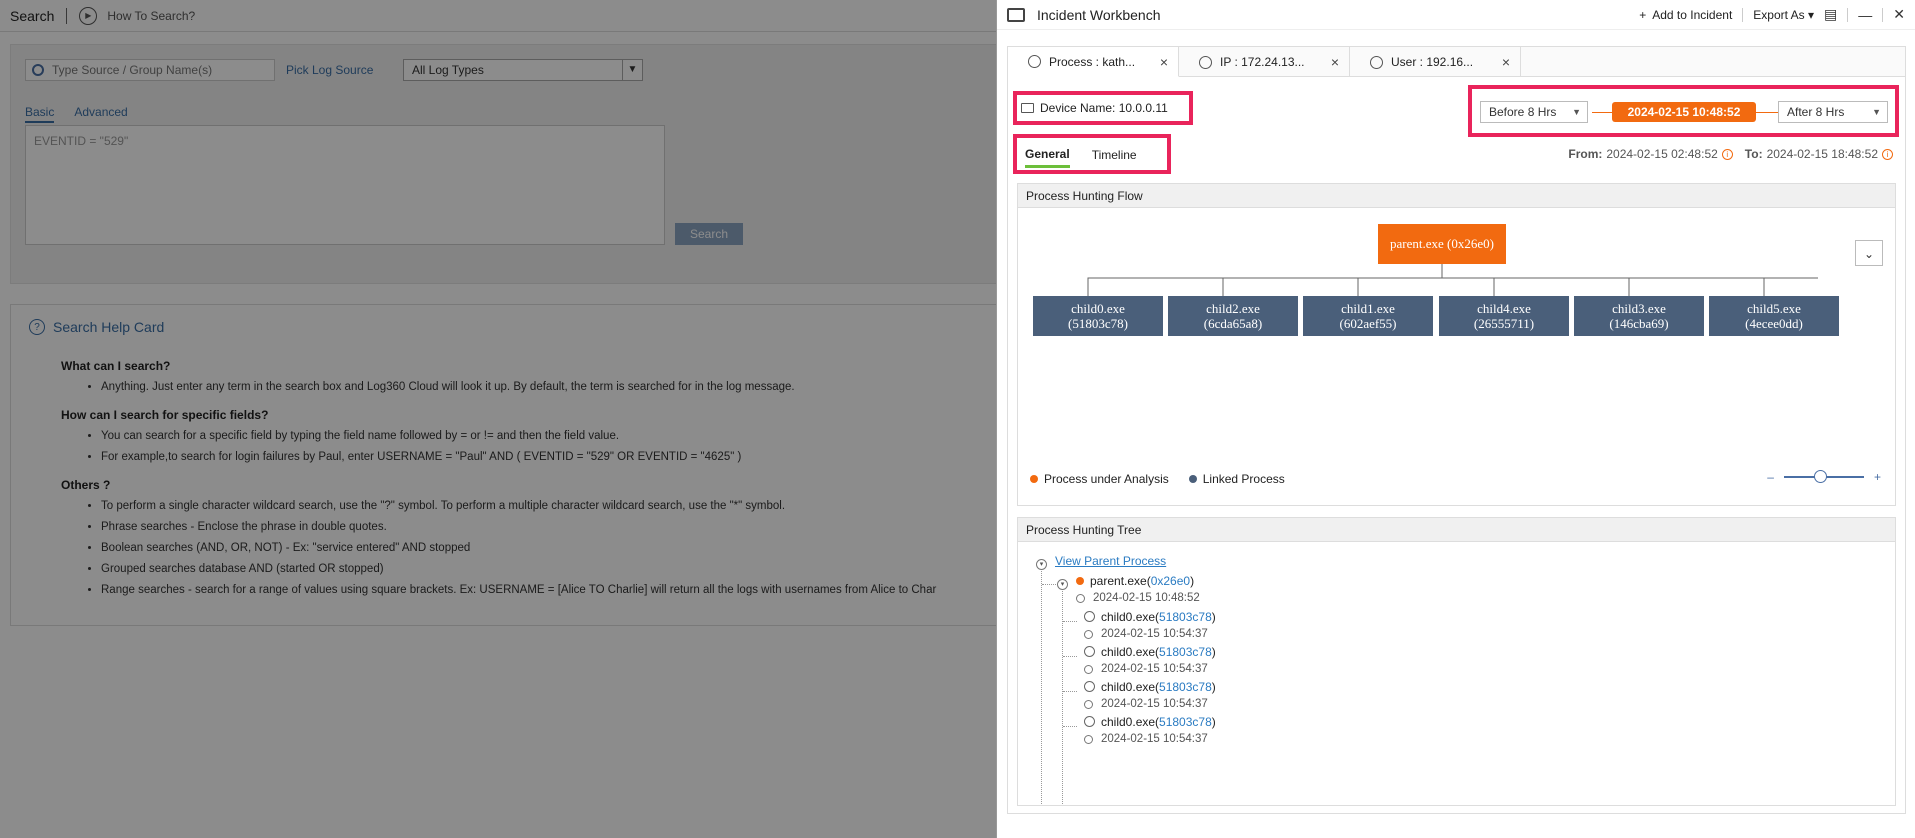 This screenshot has width=1915, height=838. Describe the element at coordinates (1662, 154) in the screenshot. I see `from-time: 2024-02-15 02:48:52` at that location.